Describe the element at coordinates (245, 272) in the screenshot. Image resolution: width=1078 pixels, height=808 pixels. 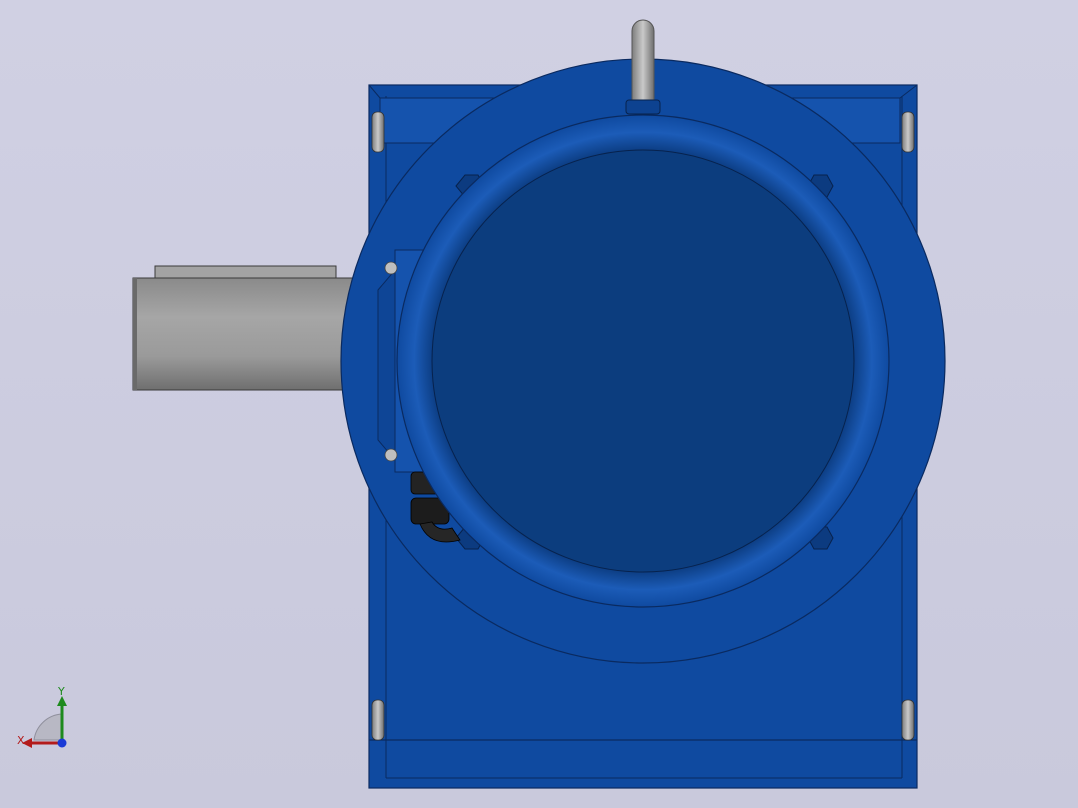
I see `shaft-key` at that location.